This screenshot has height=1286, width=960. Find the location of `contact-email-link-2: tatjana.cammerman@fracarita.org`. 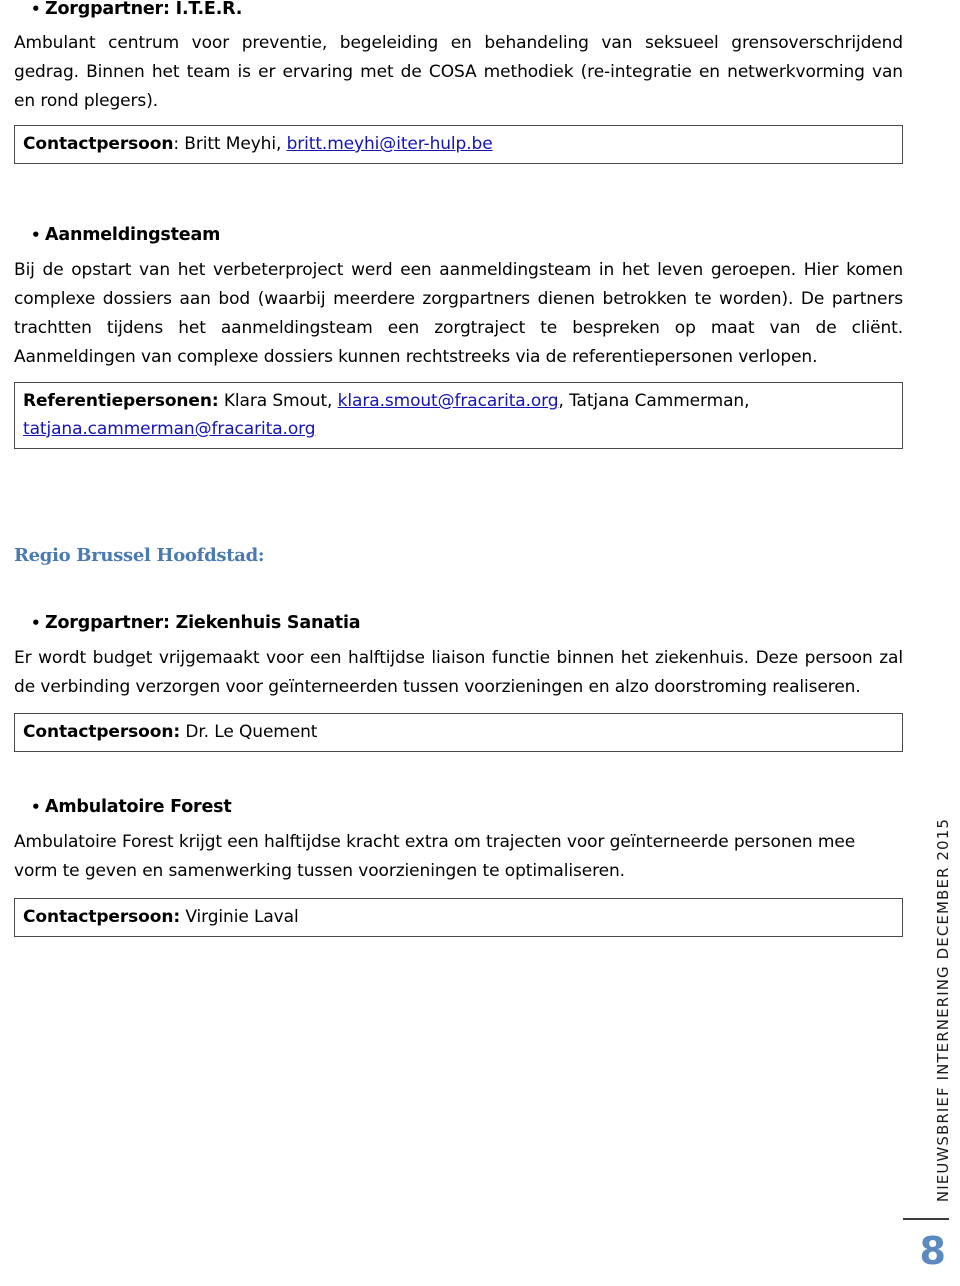

contact-email-link-2: tatjana.cammerman@fracarita.org is located at coordinates (169, 429).